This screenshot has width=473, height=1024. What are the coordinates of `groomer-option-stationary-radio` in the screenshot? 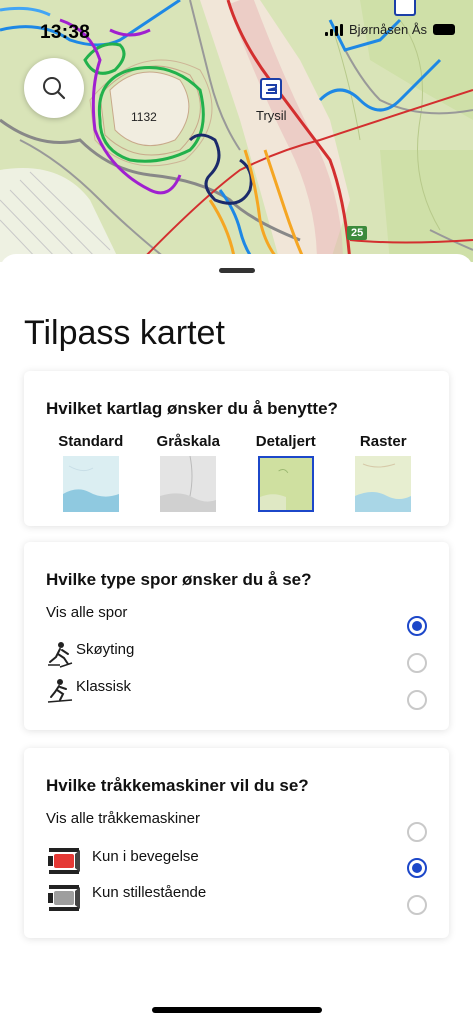 It's located at (417, 905).